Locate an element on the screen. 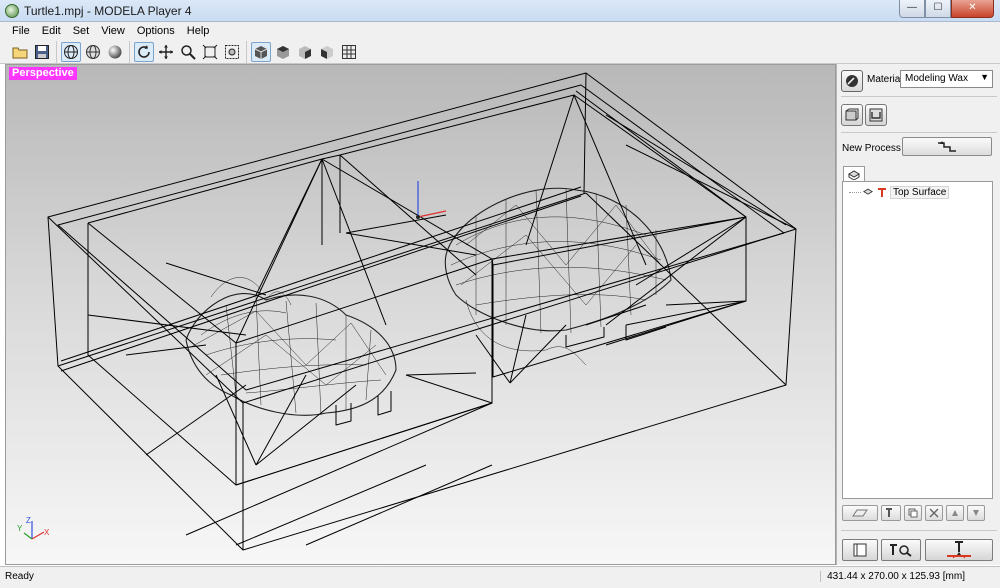 Image resolution: width=1000 pixels, height=588 pixels. save-icon is located at coordinates (42, 52).